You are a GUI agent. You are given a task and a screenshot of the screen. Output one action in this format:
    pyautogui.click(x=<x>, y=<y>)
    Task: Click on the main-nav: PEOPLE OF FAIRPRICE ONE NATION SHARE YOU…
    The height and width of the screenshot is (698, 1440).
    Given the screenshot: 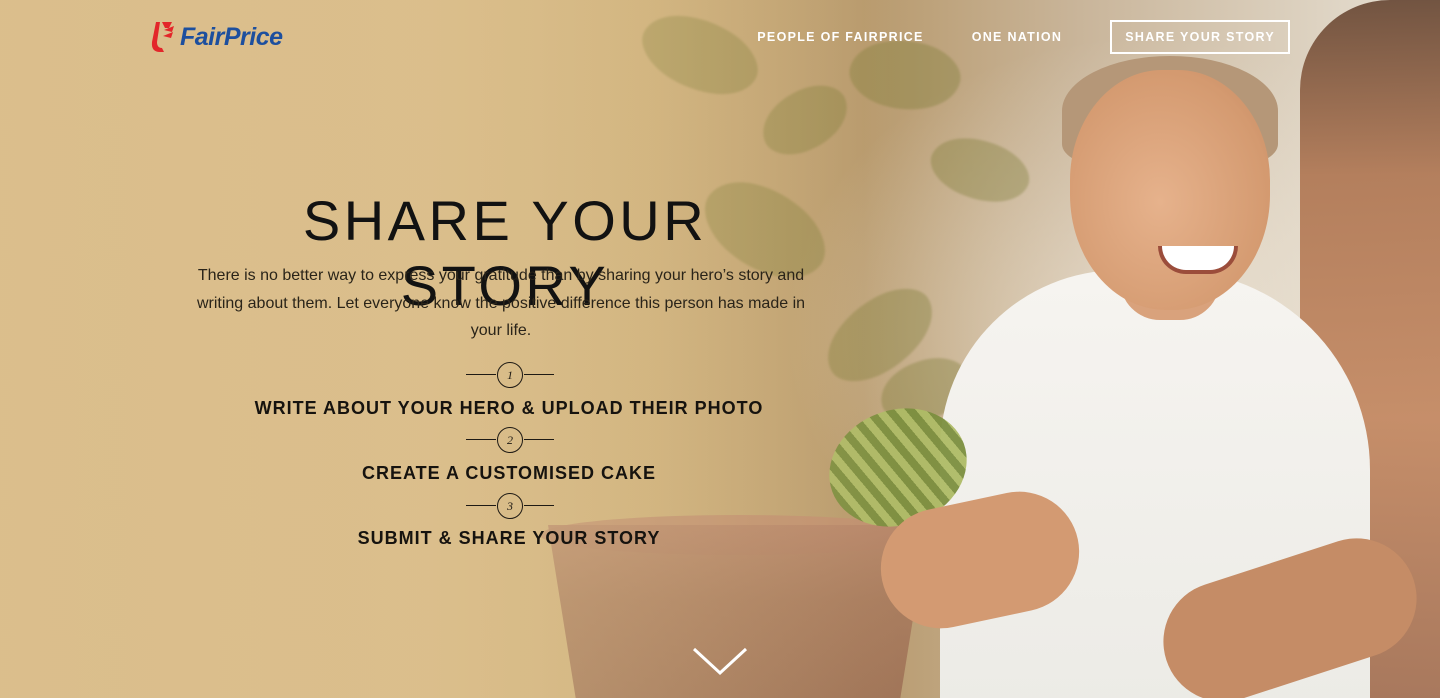 What is the action you would take?
    pyautogui.click(x=999, y=37)
    